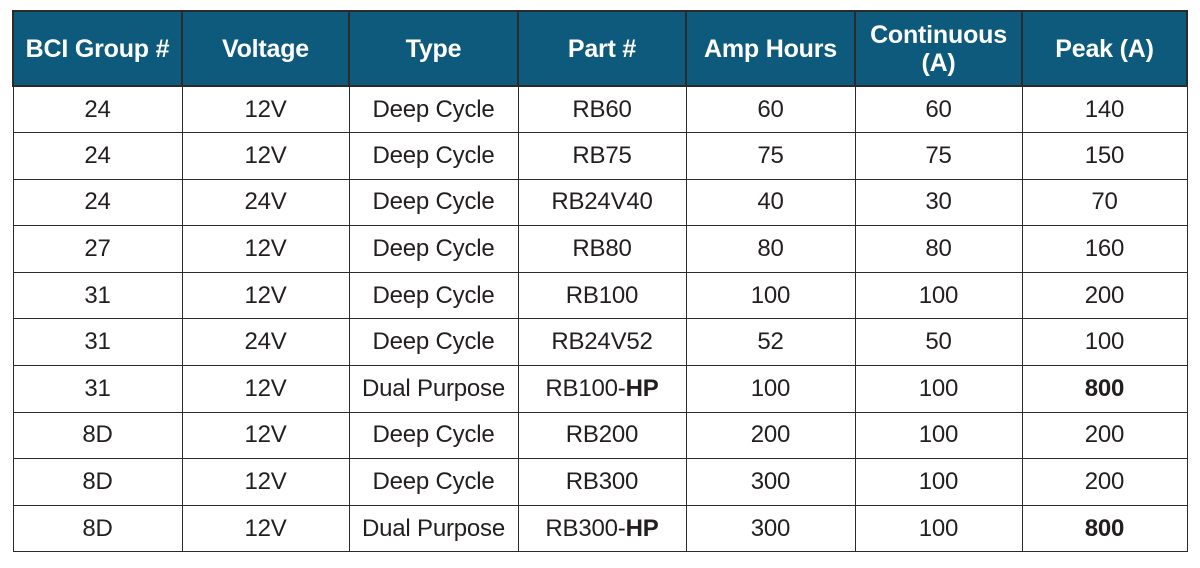  I want to click on column-header-amp-hours: Amp Hours, so click(770, 48).